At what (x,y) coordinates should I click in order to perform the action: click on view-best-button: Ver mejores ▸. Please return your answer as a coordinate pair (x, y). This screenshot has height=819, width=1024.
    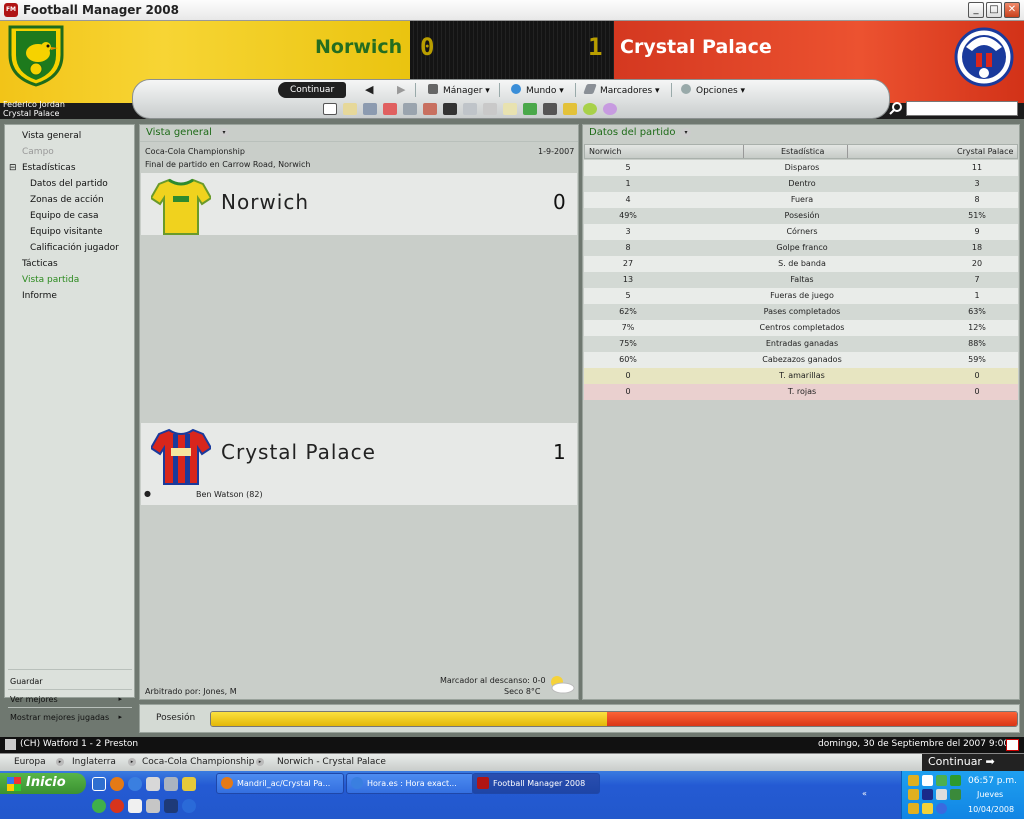
    Looking at the image, I should click on (70, 699).